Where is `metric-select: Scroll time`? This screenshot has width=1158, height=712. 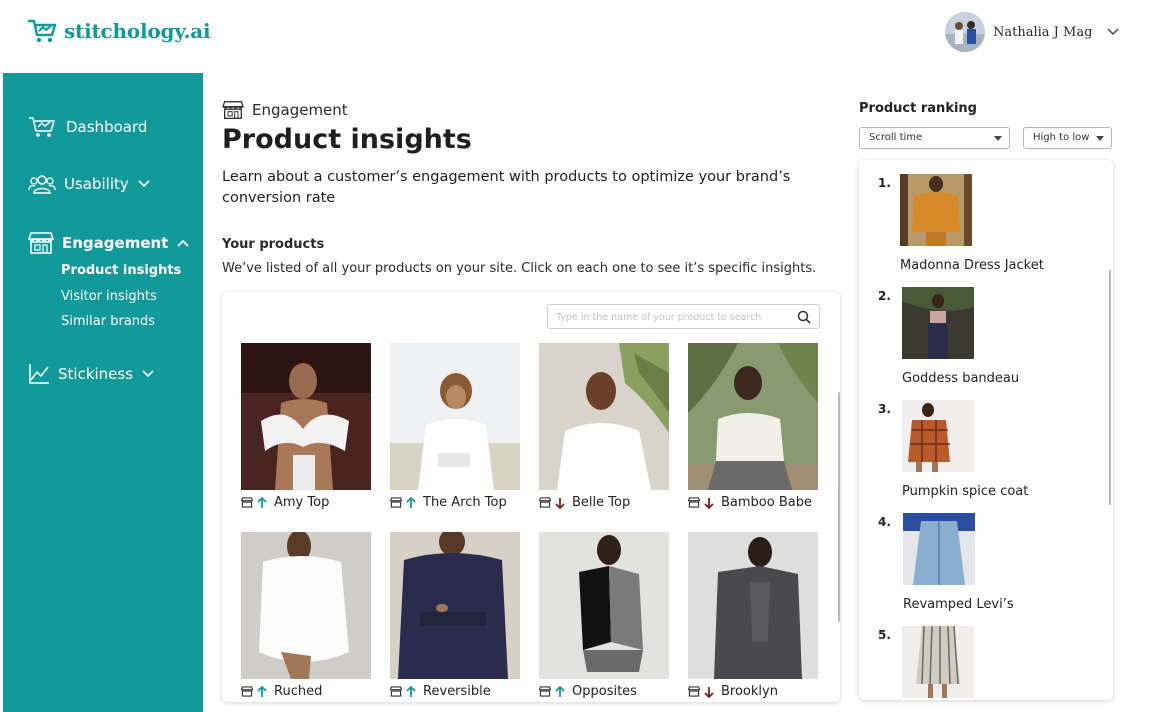
metric-select: Scroll time is located at coordinates (934, 138).